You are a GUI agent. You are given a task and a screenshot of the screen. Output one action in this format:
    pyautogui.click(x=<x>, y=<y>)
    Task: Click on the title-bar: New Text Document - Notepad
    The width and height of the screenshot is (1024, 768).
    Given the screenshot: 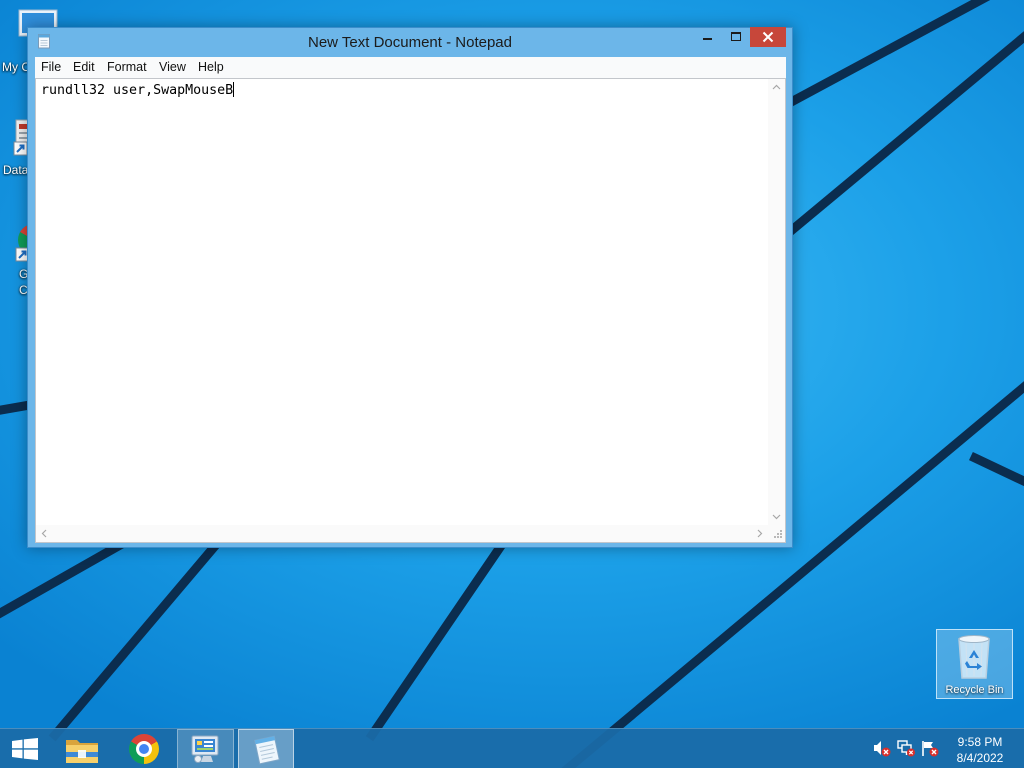 What is the action you would take?
    pyautogui.click(x=410, y=42)
    